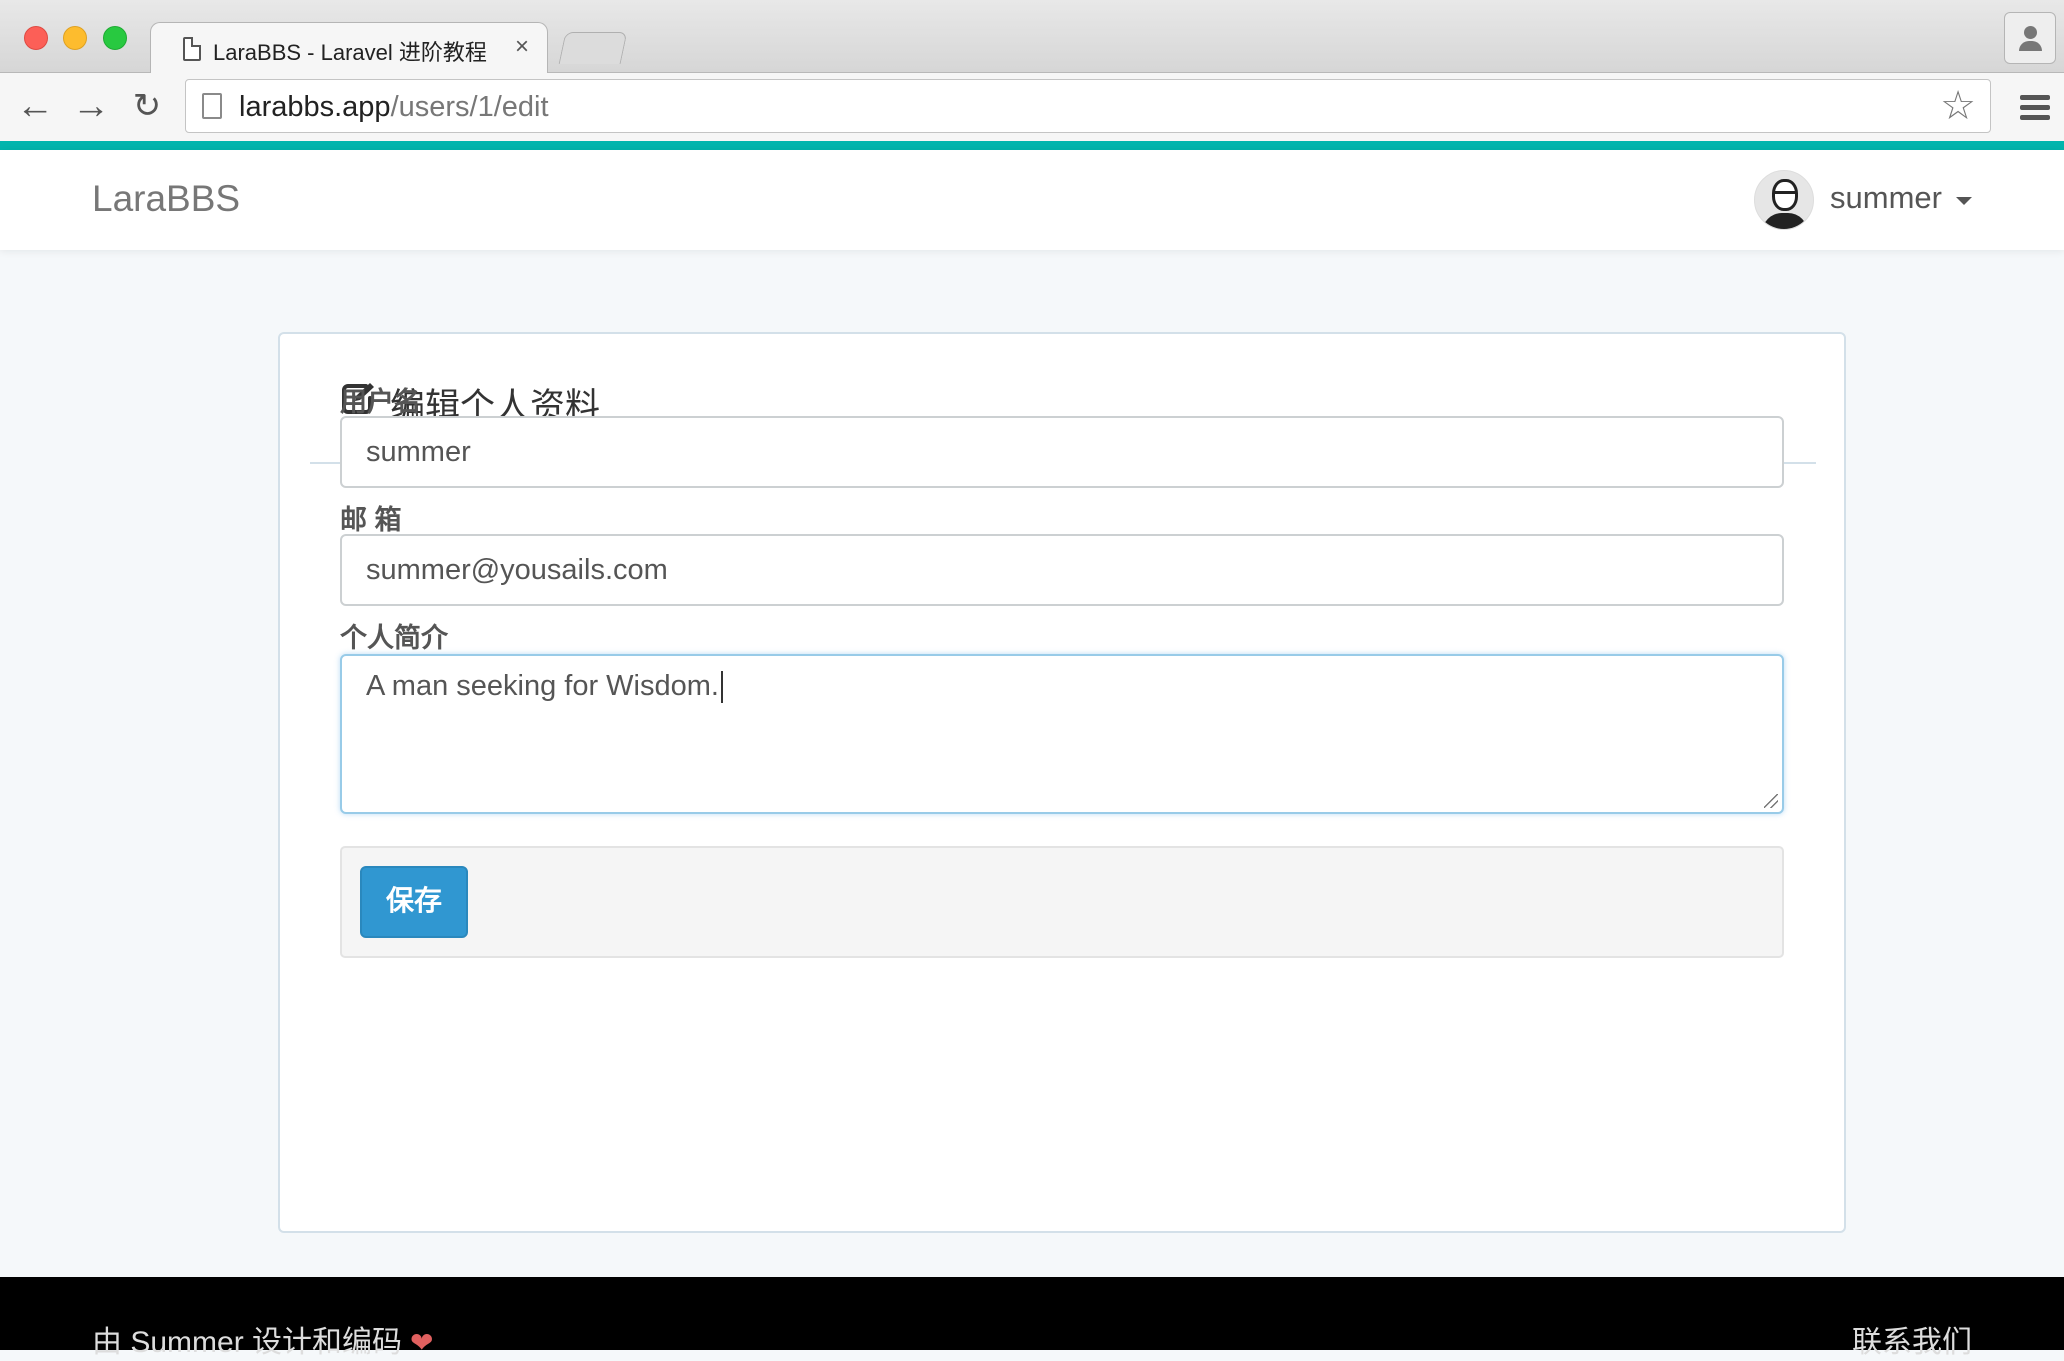 This screenshot has width=2064, height=1361. What do you see at coordinates (422, 1342) in the screenshot?
I see `heart-icon: ❤` at bounding box center [422, 1342].